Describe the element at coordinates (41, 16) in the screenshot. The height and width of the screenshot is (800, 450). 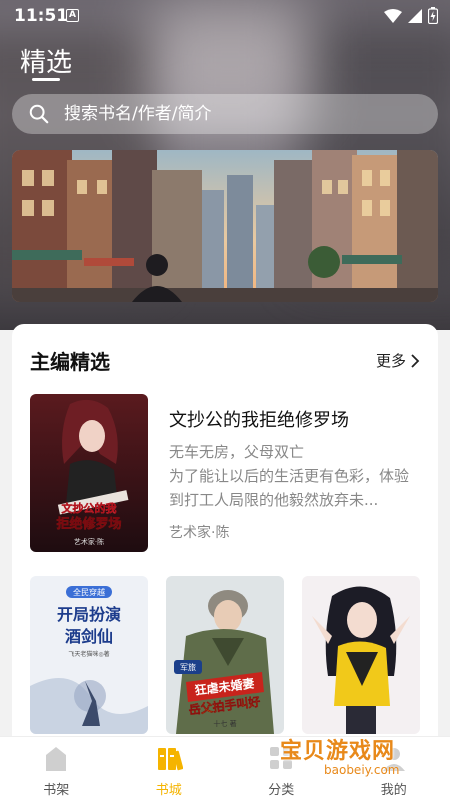
I see `status-time: 11:51` at that location.